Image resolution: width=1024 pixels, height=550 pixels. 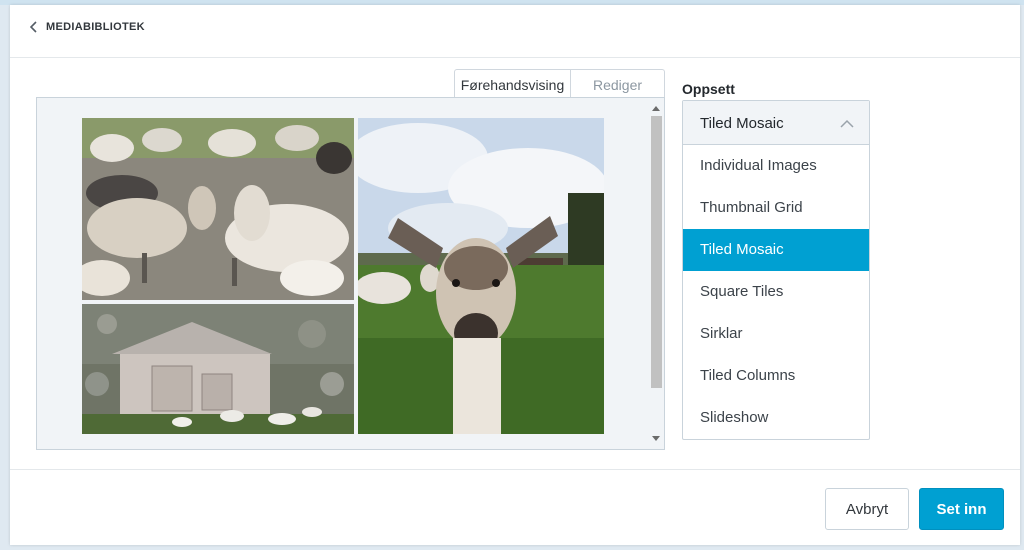 I want to click on cancel-button: Avbryt, so click(x=867, y=509).